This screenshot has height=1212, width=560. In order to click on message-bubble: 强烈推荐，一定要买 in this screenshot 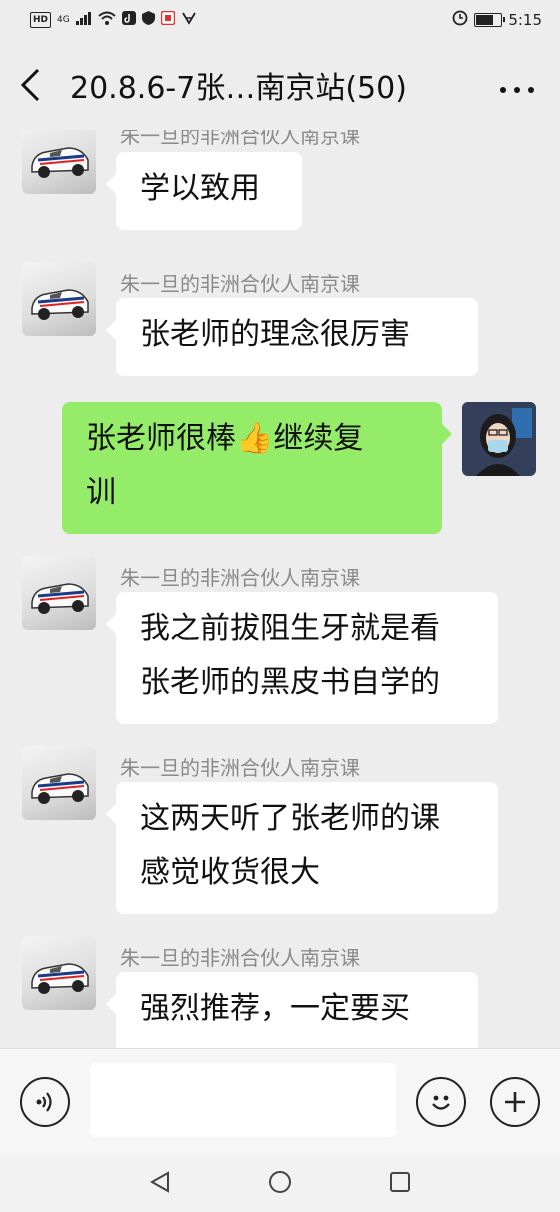, I will do `click(292, 1010)`.